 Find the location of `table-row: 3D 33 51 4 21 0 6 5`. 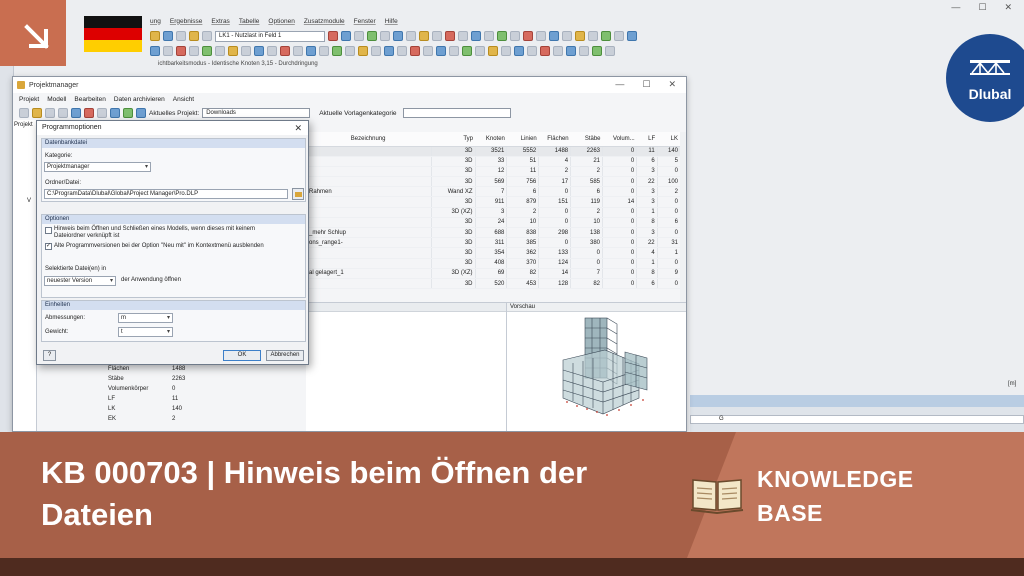

table-row: 3D 33 51 4 21 0 6 5 is located at coordinates (492, 161).